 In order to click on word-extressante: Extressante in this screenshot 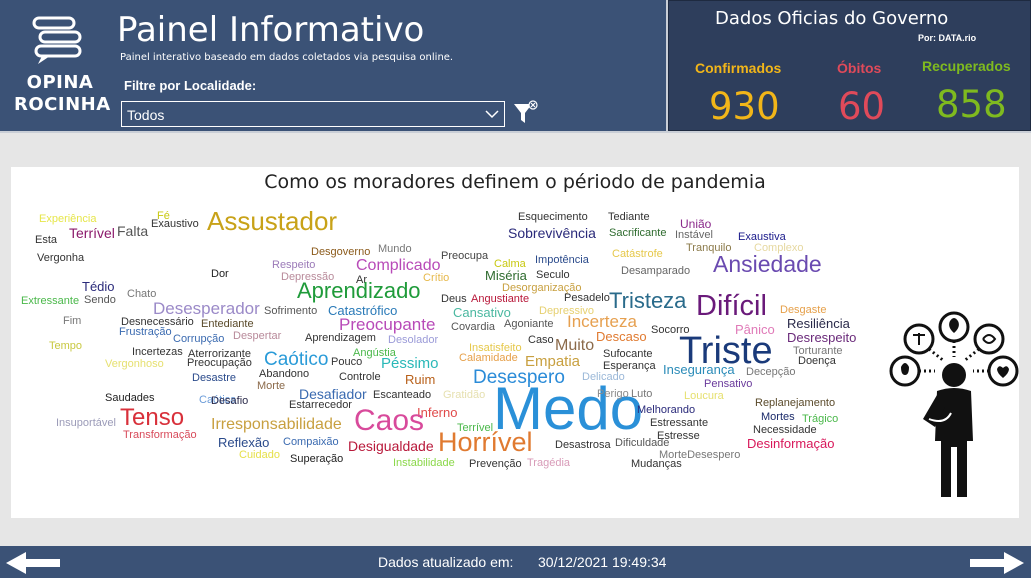, I will do `click(50, 301)`.